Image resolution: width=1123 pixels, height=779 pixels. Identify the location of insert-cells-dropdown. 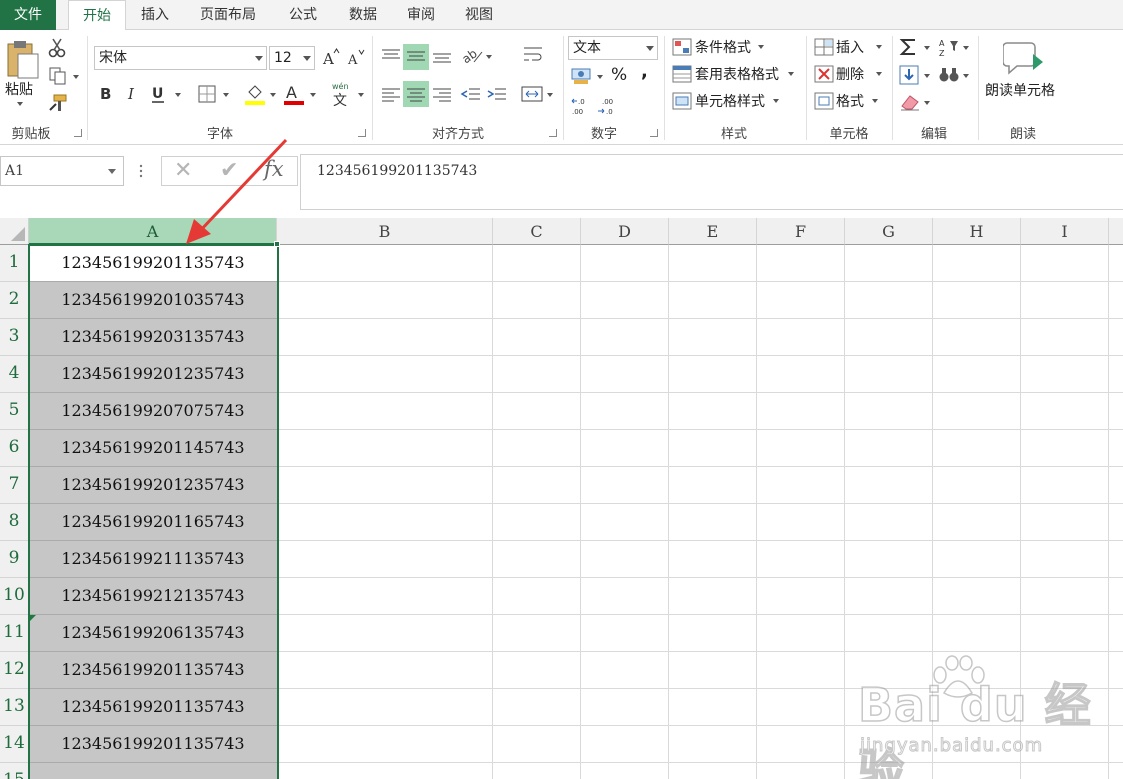
(879, 47).